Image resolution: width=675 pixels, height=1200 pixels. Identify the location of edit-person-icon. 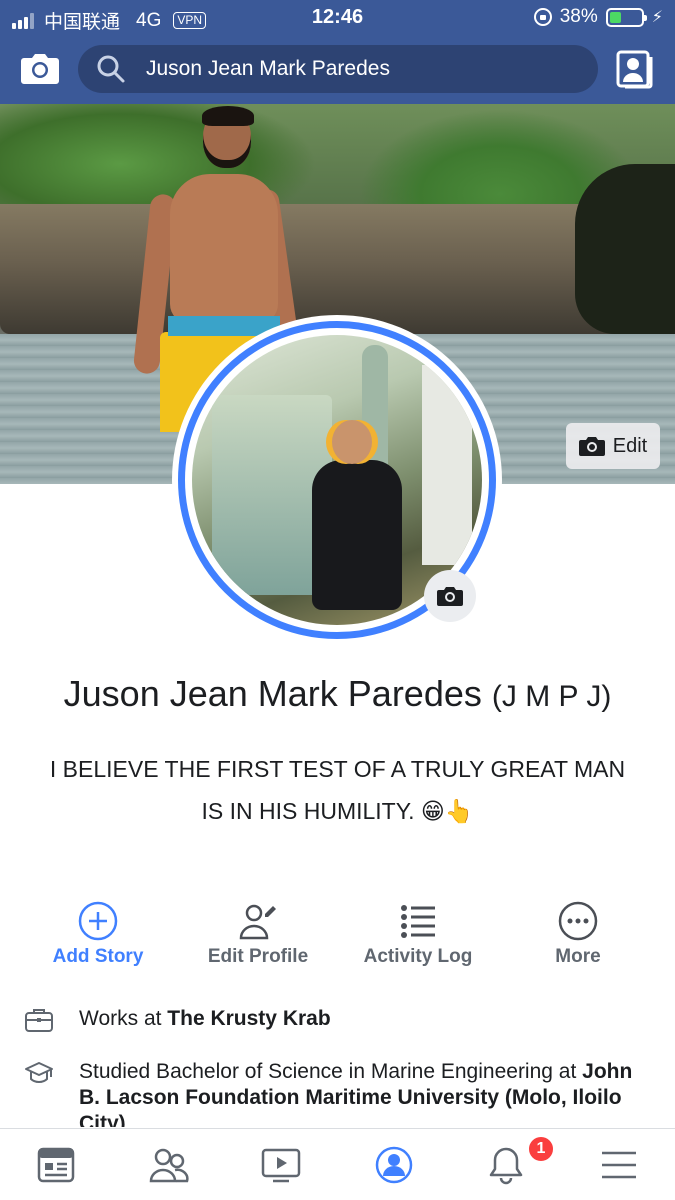
(257, 922).